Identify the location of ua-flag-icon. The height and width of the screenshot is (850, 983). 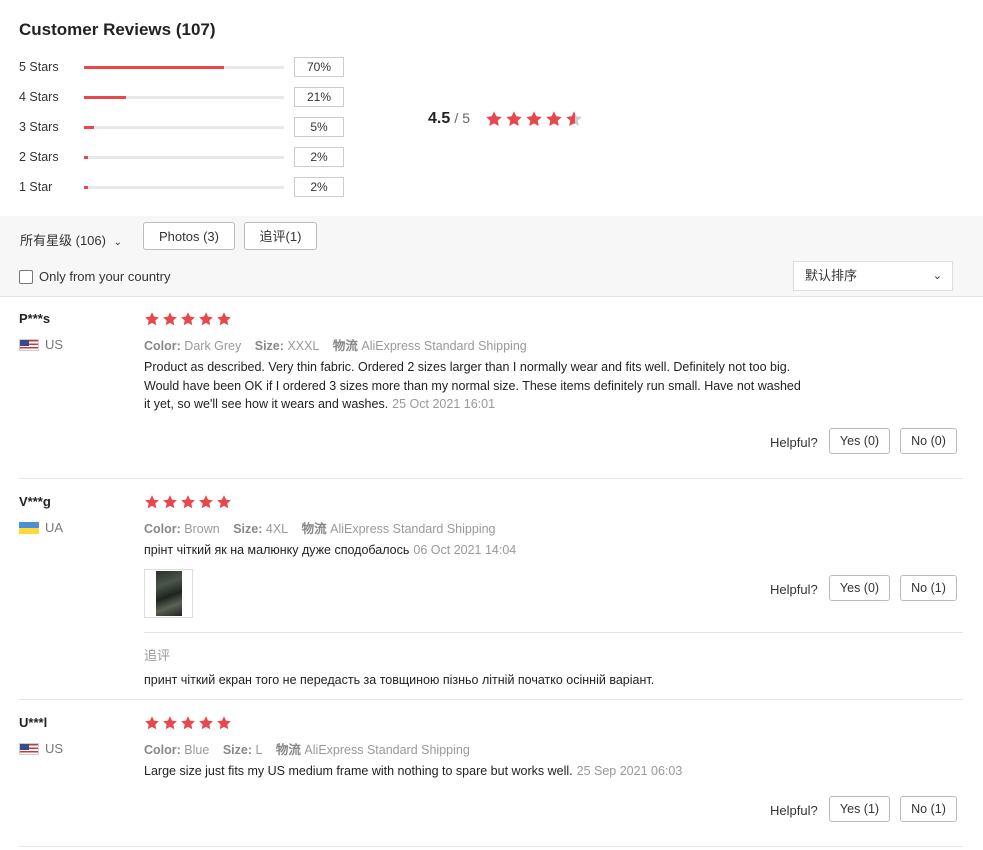
(29, 527).